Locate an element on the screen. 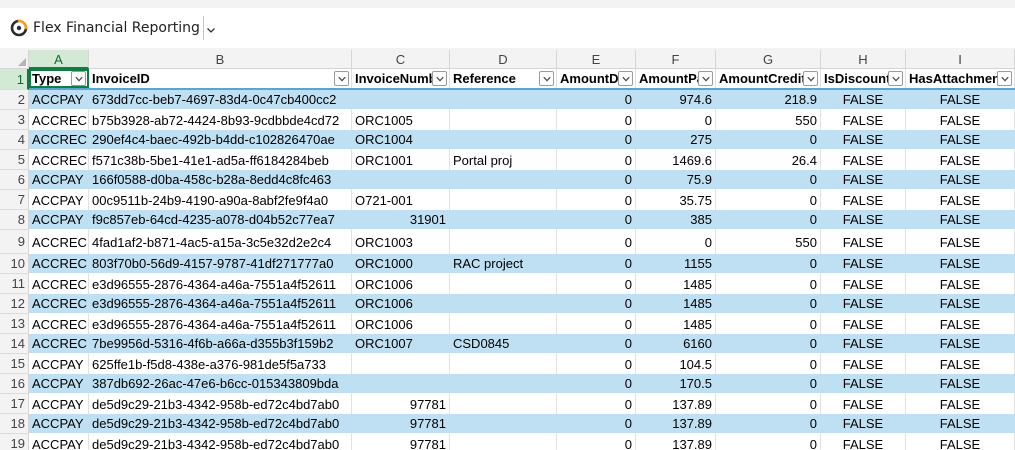 This screenshot has width=1015, height=450. table-header-cell: Reference is located at coordinates (503, 78).